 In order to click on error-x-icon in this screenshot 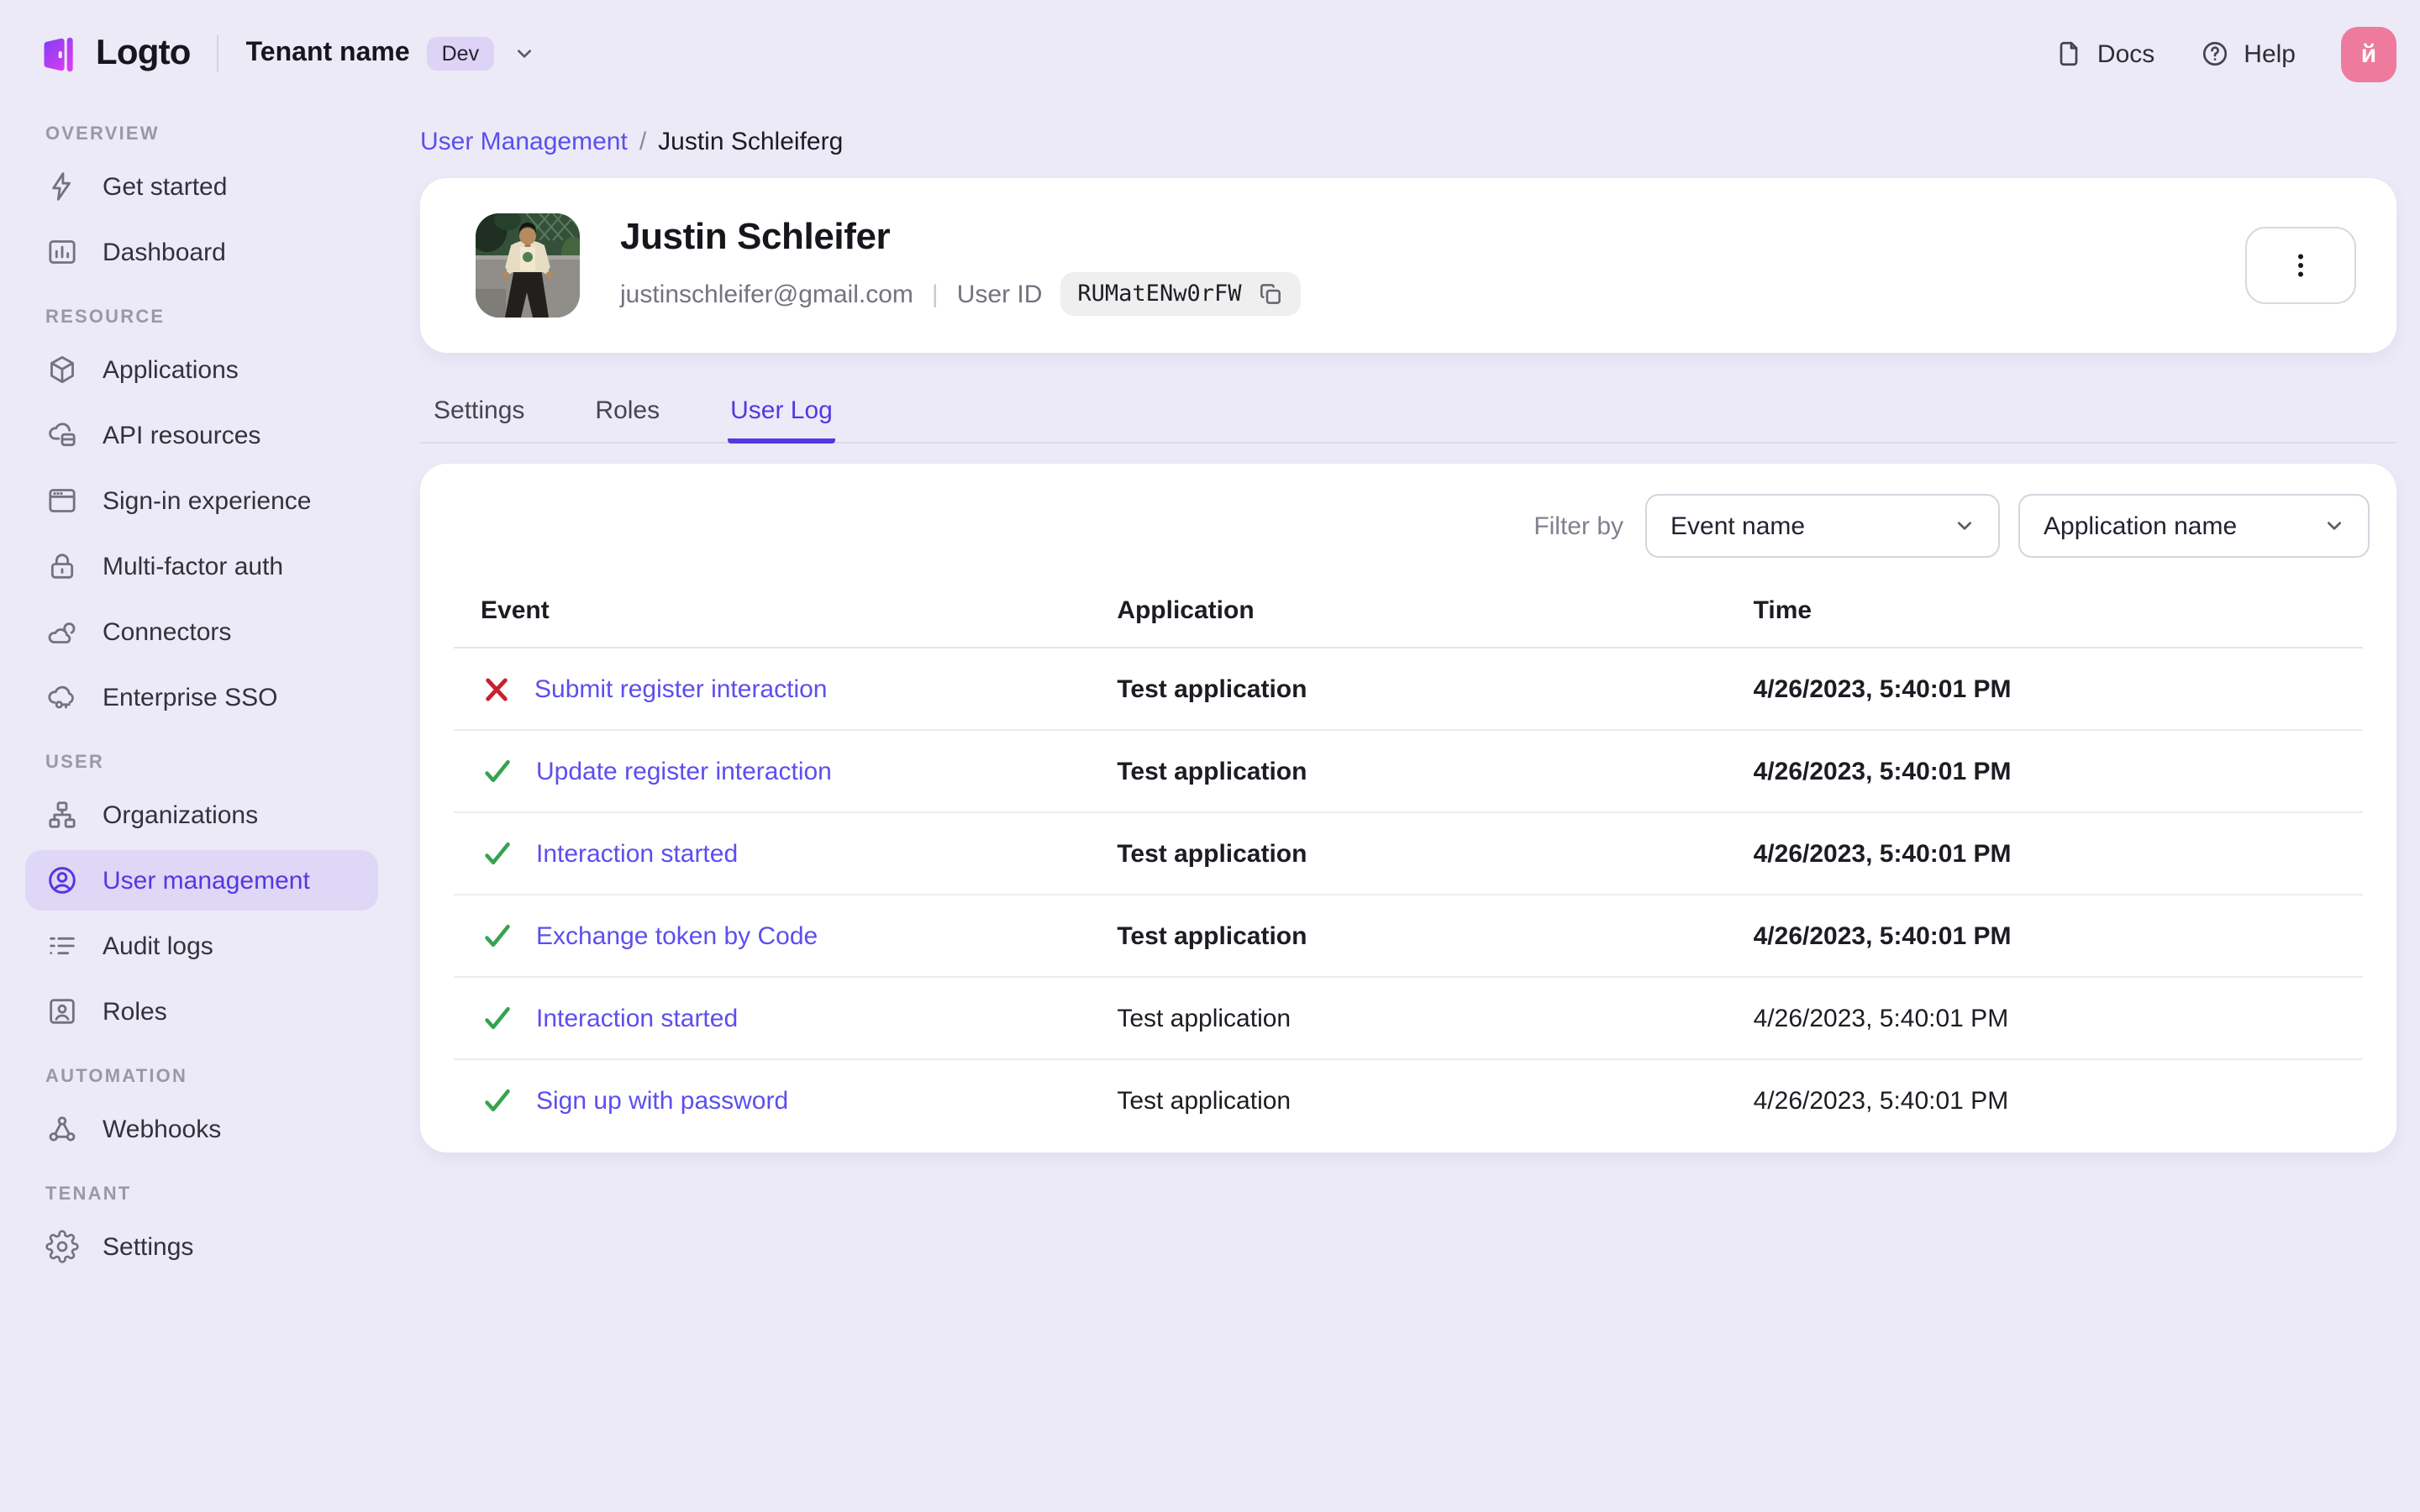, I will do `click(497, 689)`.